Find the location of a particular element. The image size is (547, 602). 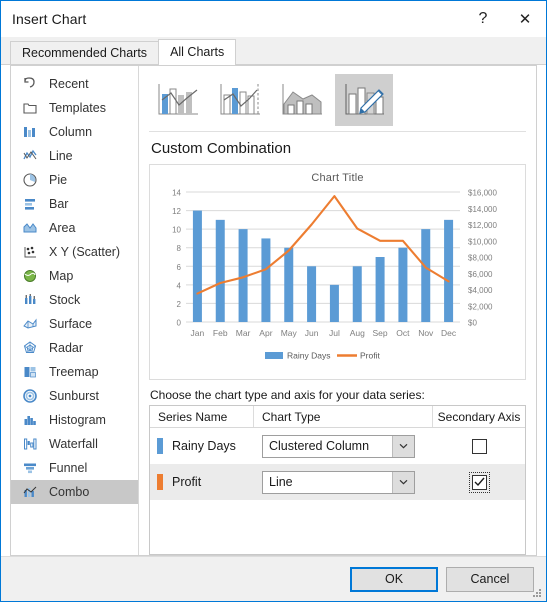

sidebar-item-scatter: X Y (Scatter) is located at coordinates (74, 252).